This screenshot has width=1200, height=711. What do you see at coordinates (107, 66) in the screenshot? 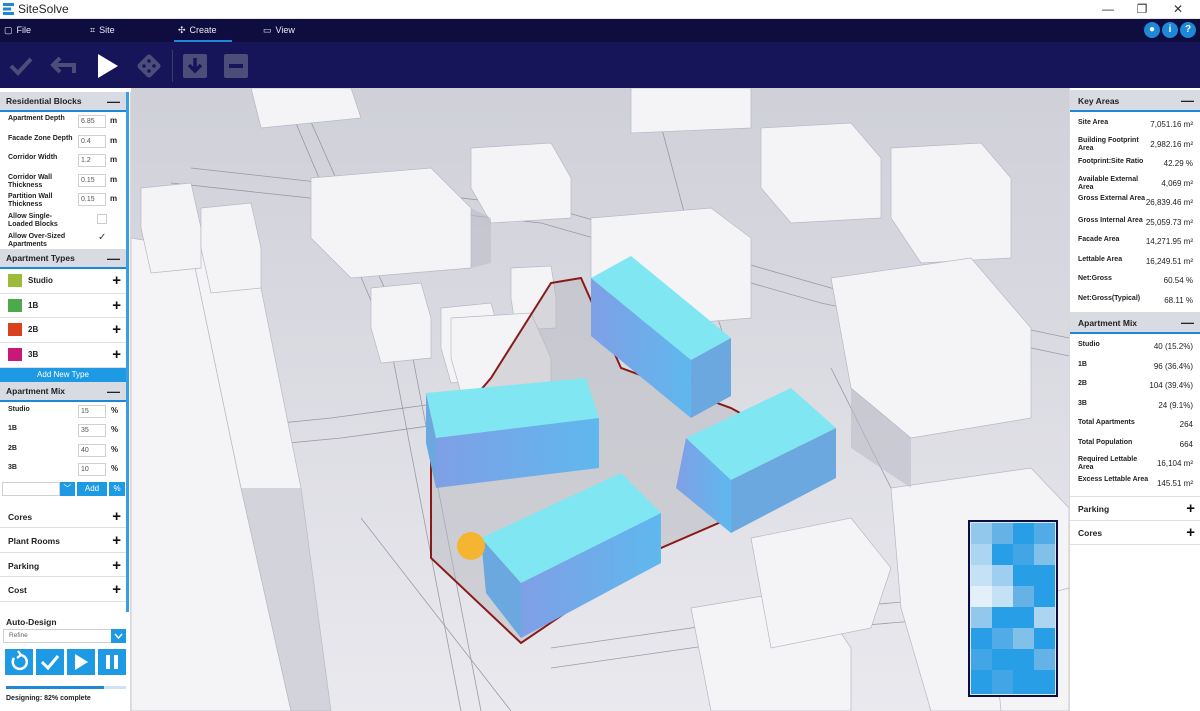
I see `play-icon` at bounding box center [107, 66].